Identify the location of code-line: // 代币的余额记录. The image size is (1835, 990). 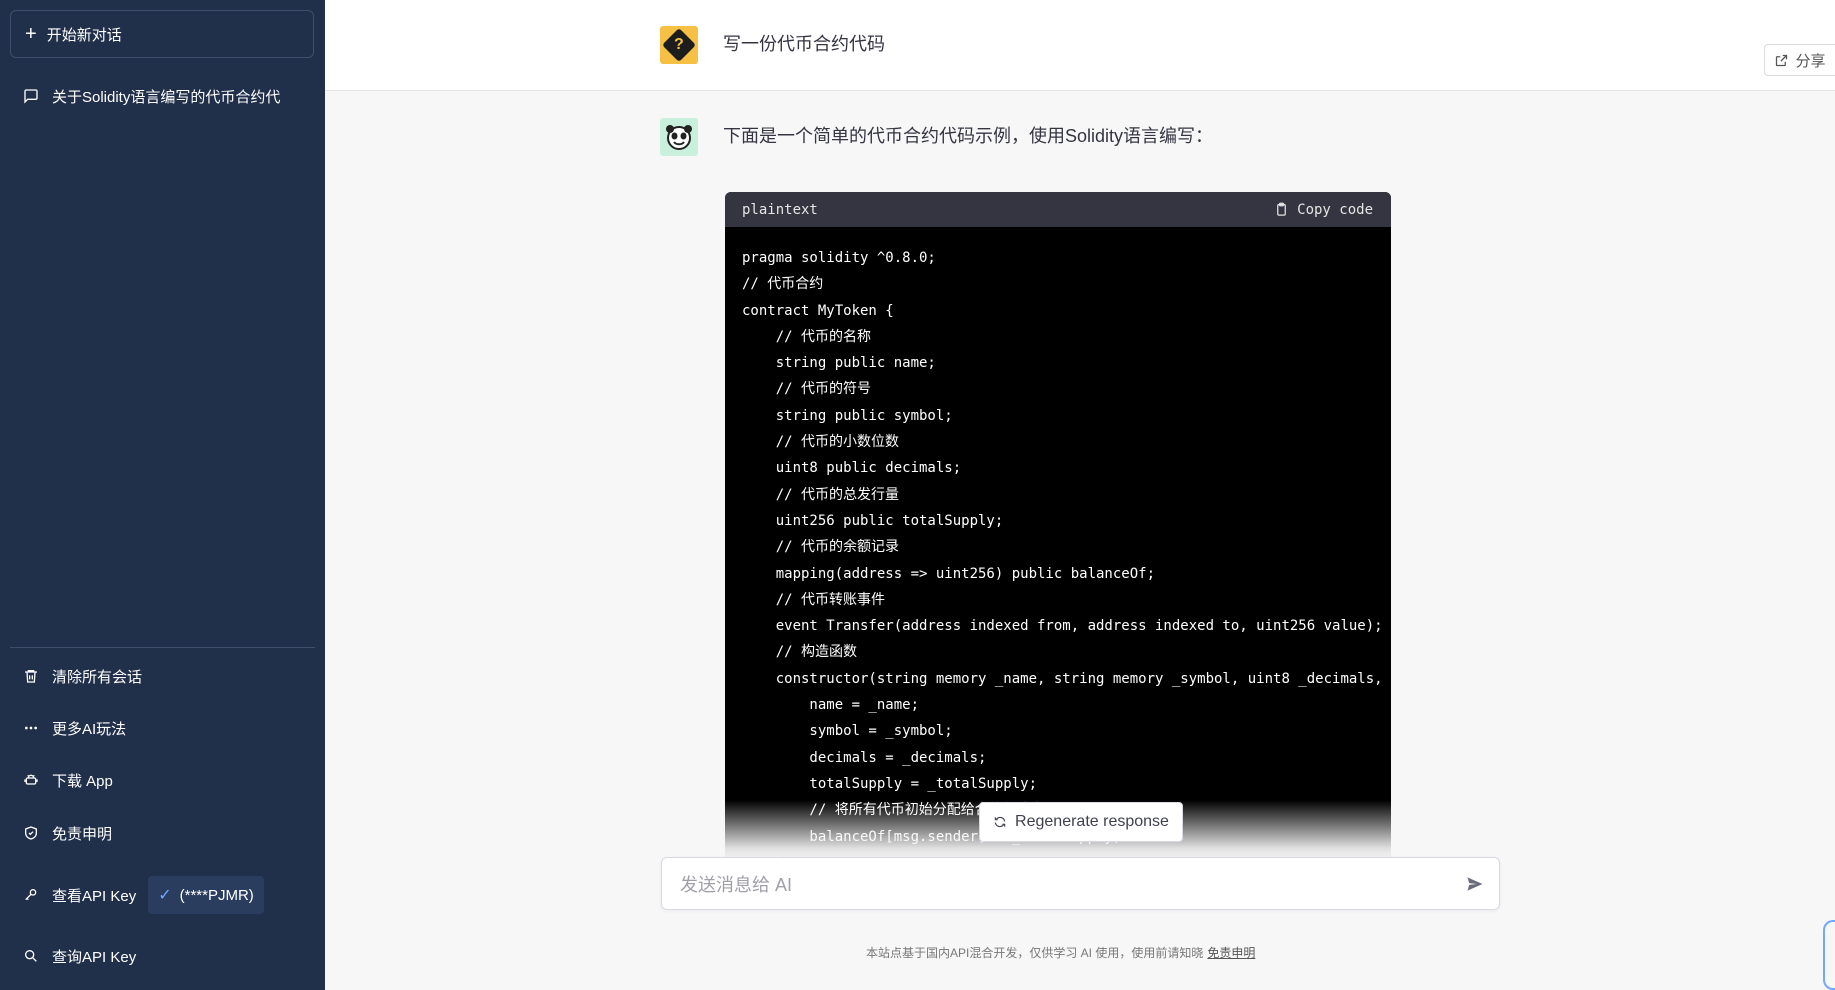
(821, 547).